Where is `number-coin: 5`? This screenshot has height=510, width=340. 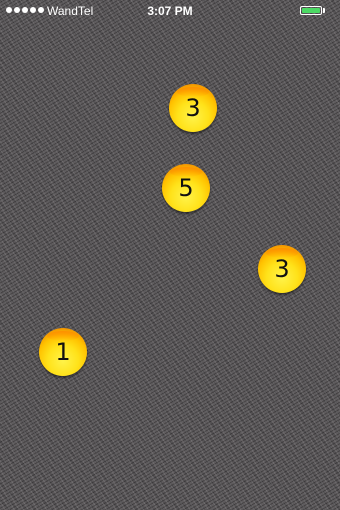
number-coin: 5 is located at coordinates (186, 188).